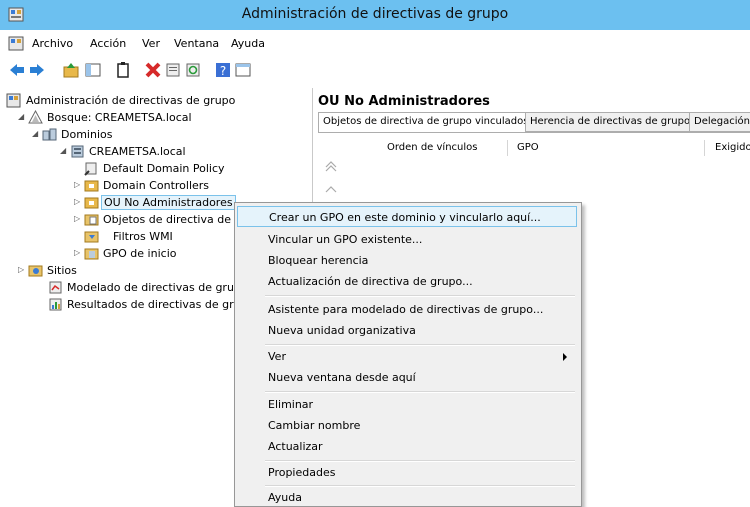 This screenshot has height=507, width=750. I want to click on menu-item-view: Ver, so click(407, 356).